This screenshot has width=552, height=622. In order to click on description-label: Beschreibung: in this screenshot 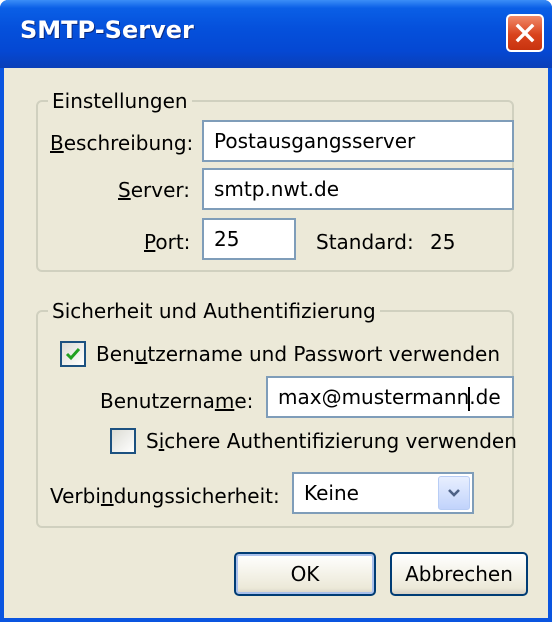, I will do `click(122, 143)`.